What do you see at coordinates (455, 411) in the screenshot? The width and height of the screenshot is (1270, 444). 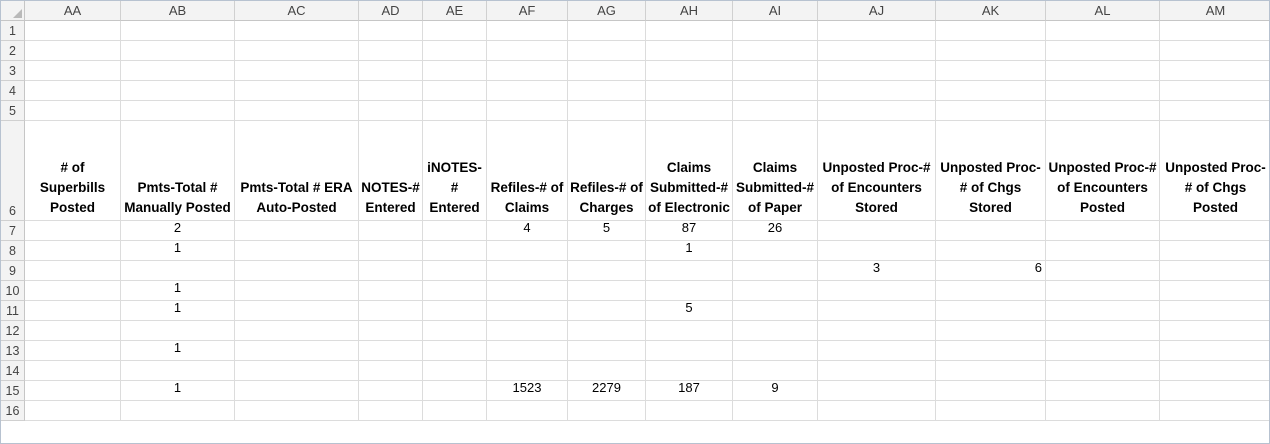 I see `cell-ae16` at bounding box center [455, 411].